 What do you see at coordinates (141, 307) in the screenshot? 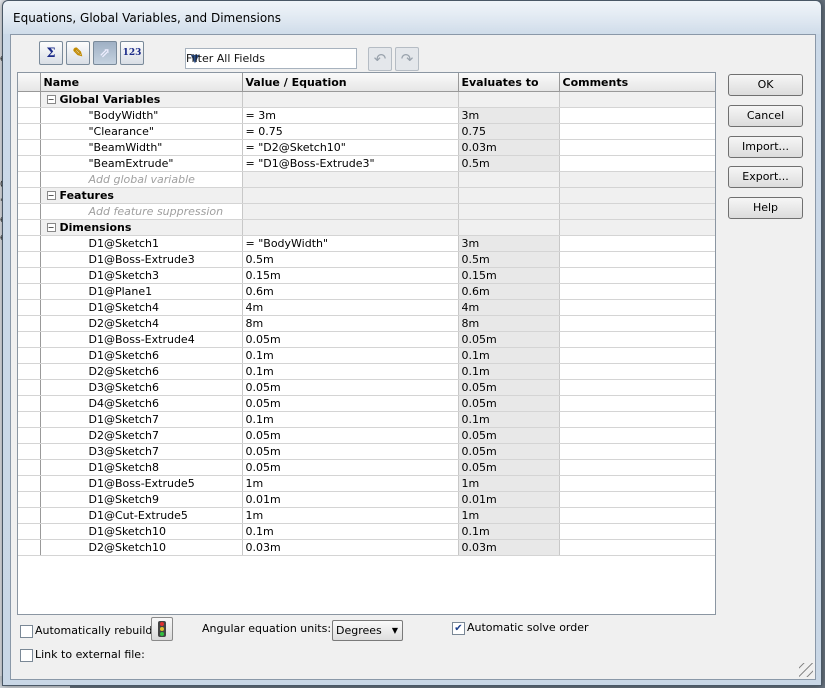
I see `name-cell: D1@Sketch4` at bounding box center [141, 307].